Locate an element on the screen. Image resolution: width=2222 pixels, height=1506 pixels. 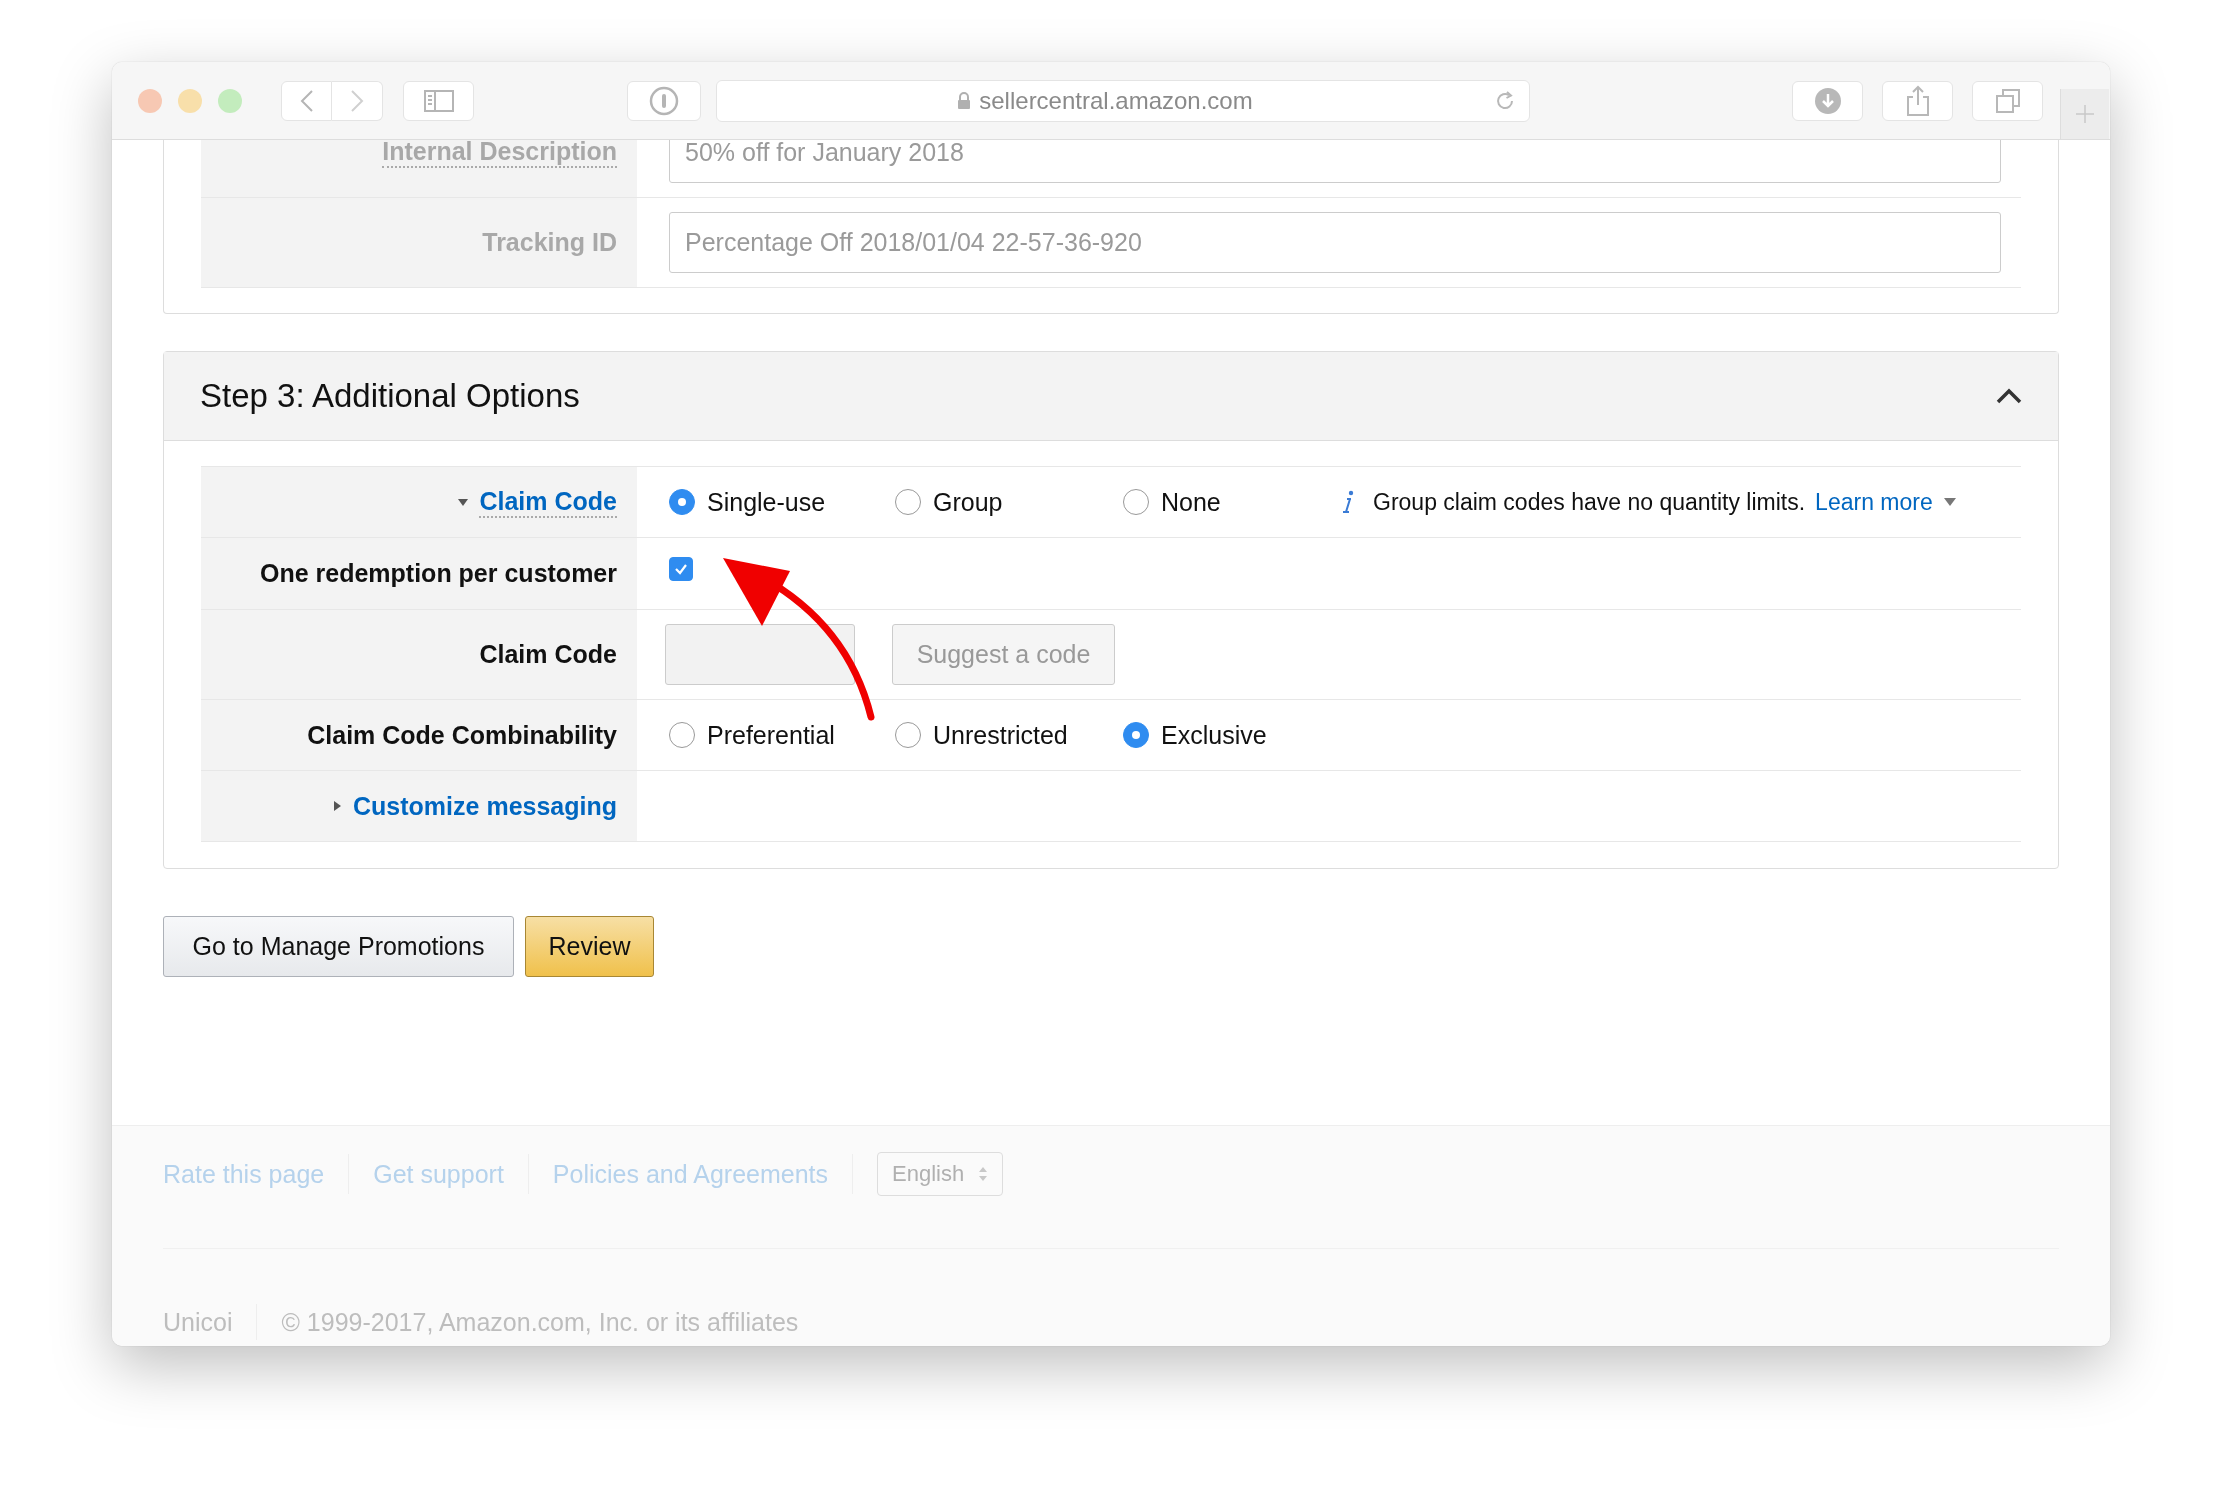
field-label: Claim Code Combinability is located at coordinates (462, 735).